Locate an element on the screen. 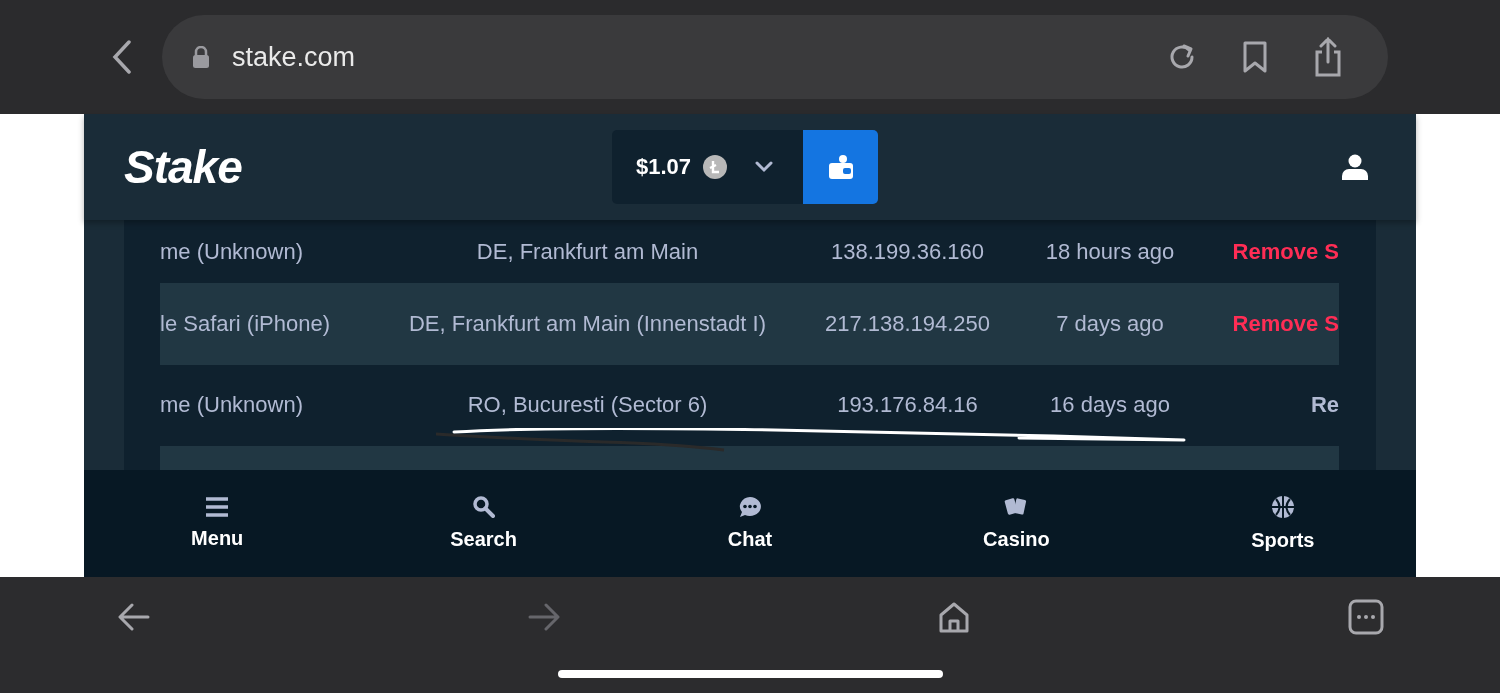 Image resolution: width=1500 pixels, height=693 pixels. search-icon is located at coordinates (483, 507).